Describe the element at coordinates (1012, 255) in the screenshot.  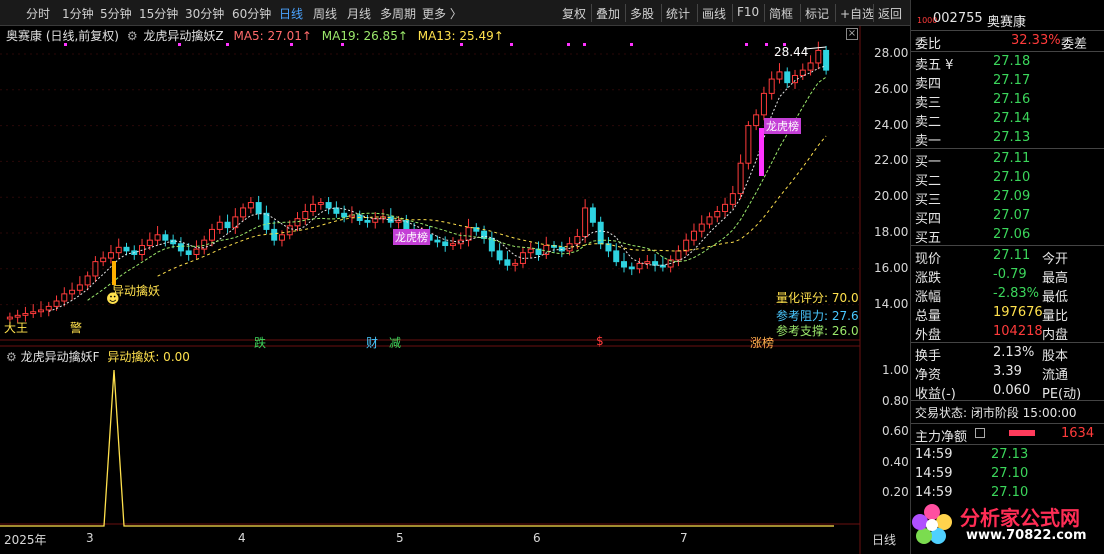
I see `stat-value: 27.11` at that location.